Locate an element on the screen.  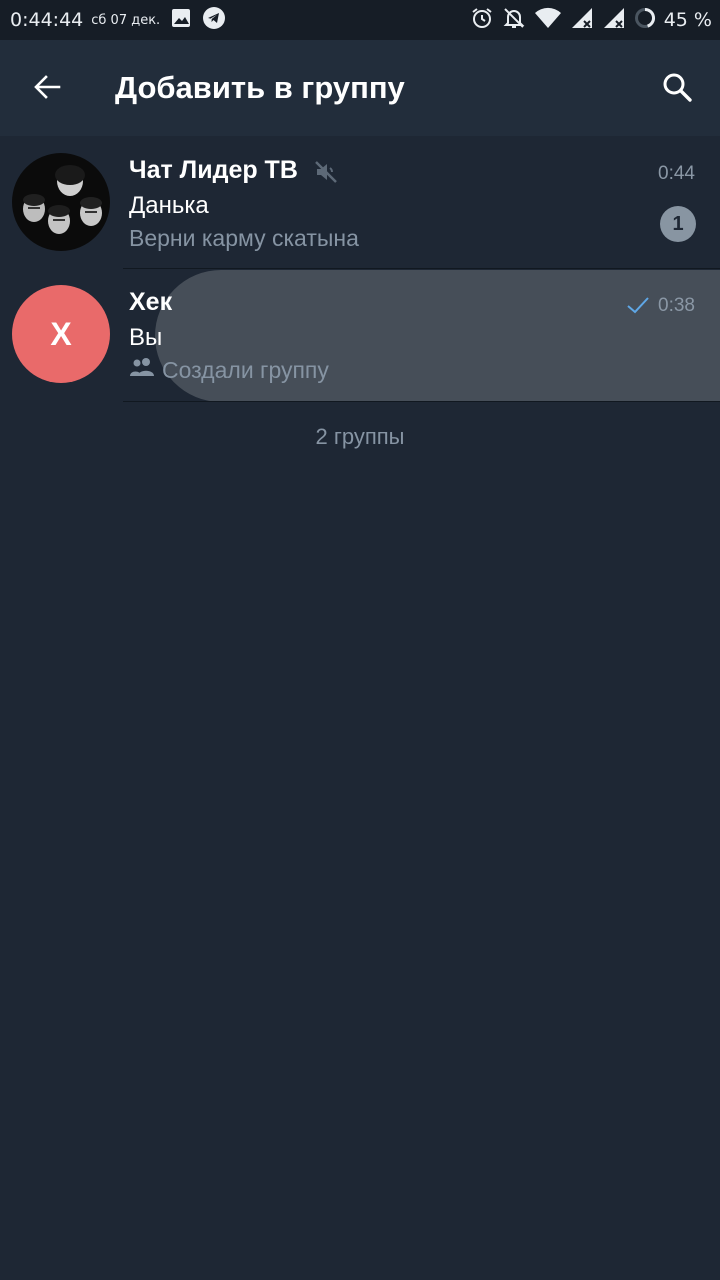
image-icon is located at coordinates (181, 20).